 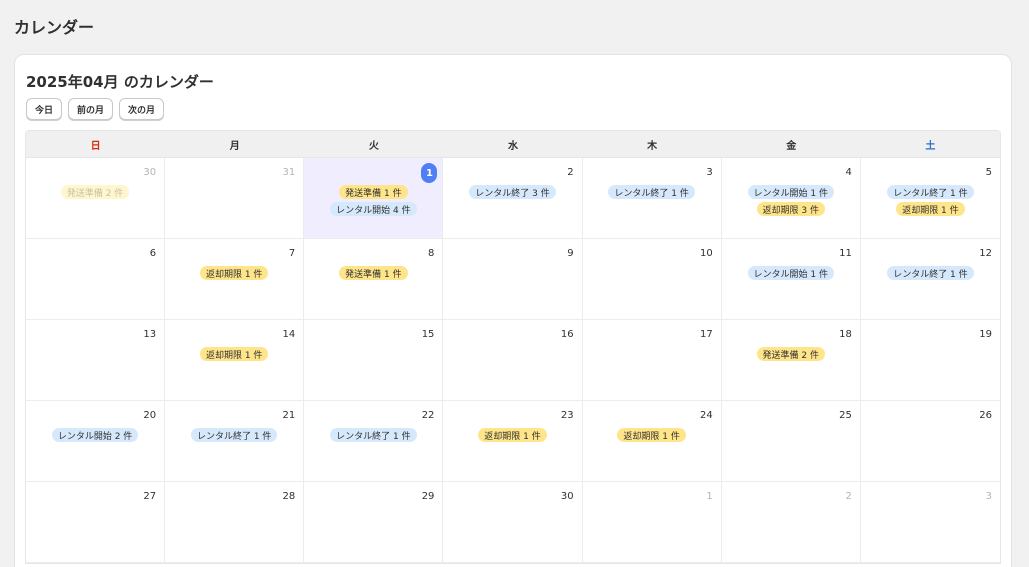 I want to click on day-cell: 5 レンタル終了 1 件返却期限 1 件, so click(x=930, y=198).